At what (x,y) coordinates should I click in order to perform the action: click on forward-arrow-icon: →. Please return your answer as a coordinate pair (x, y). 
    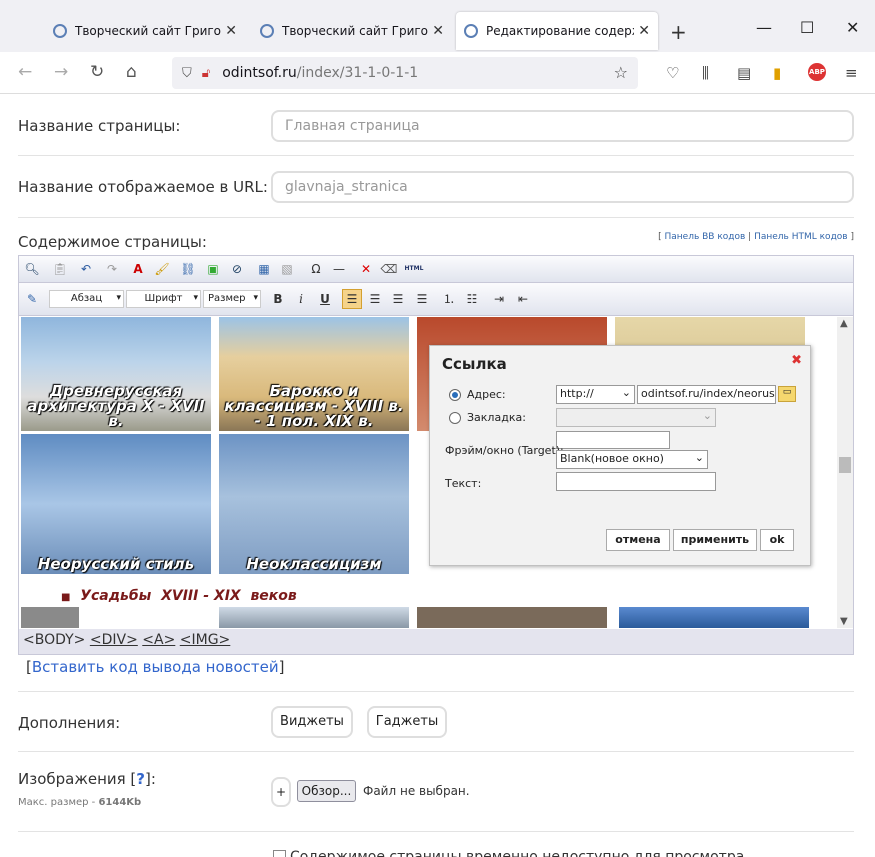
    Looking at the image, I should click on (61, 72).